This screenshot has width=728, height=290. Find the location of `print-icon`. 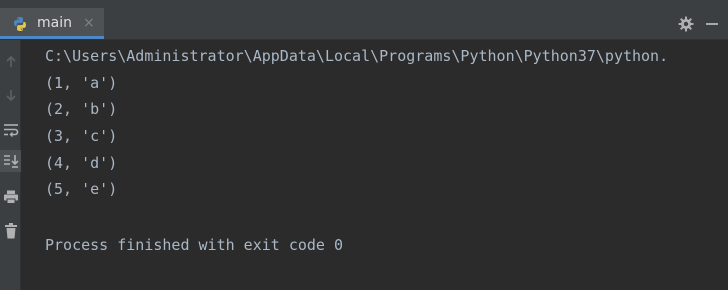

print-icon is located at coordinates (10, 197).